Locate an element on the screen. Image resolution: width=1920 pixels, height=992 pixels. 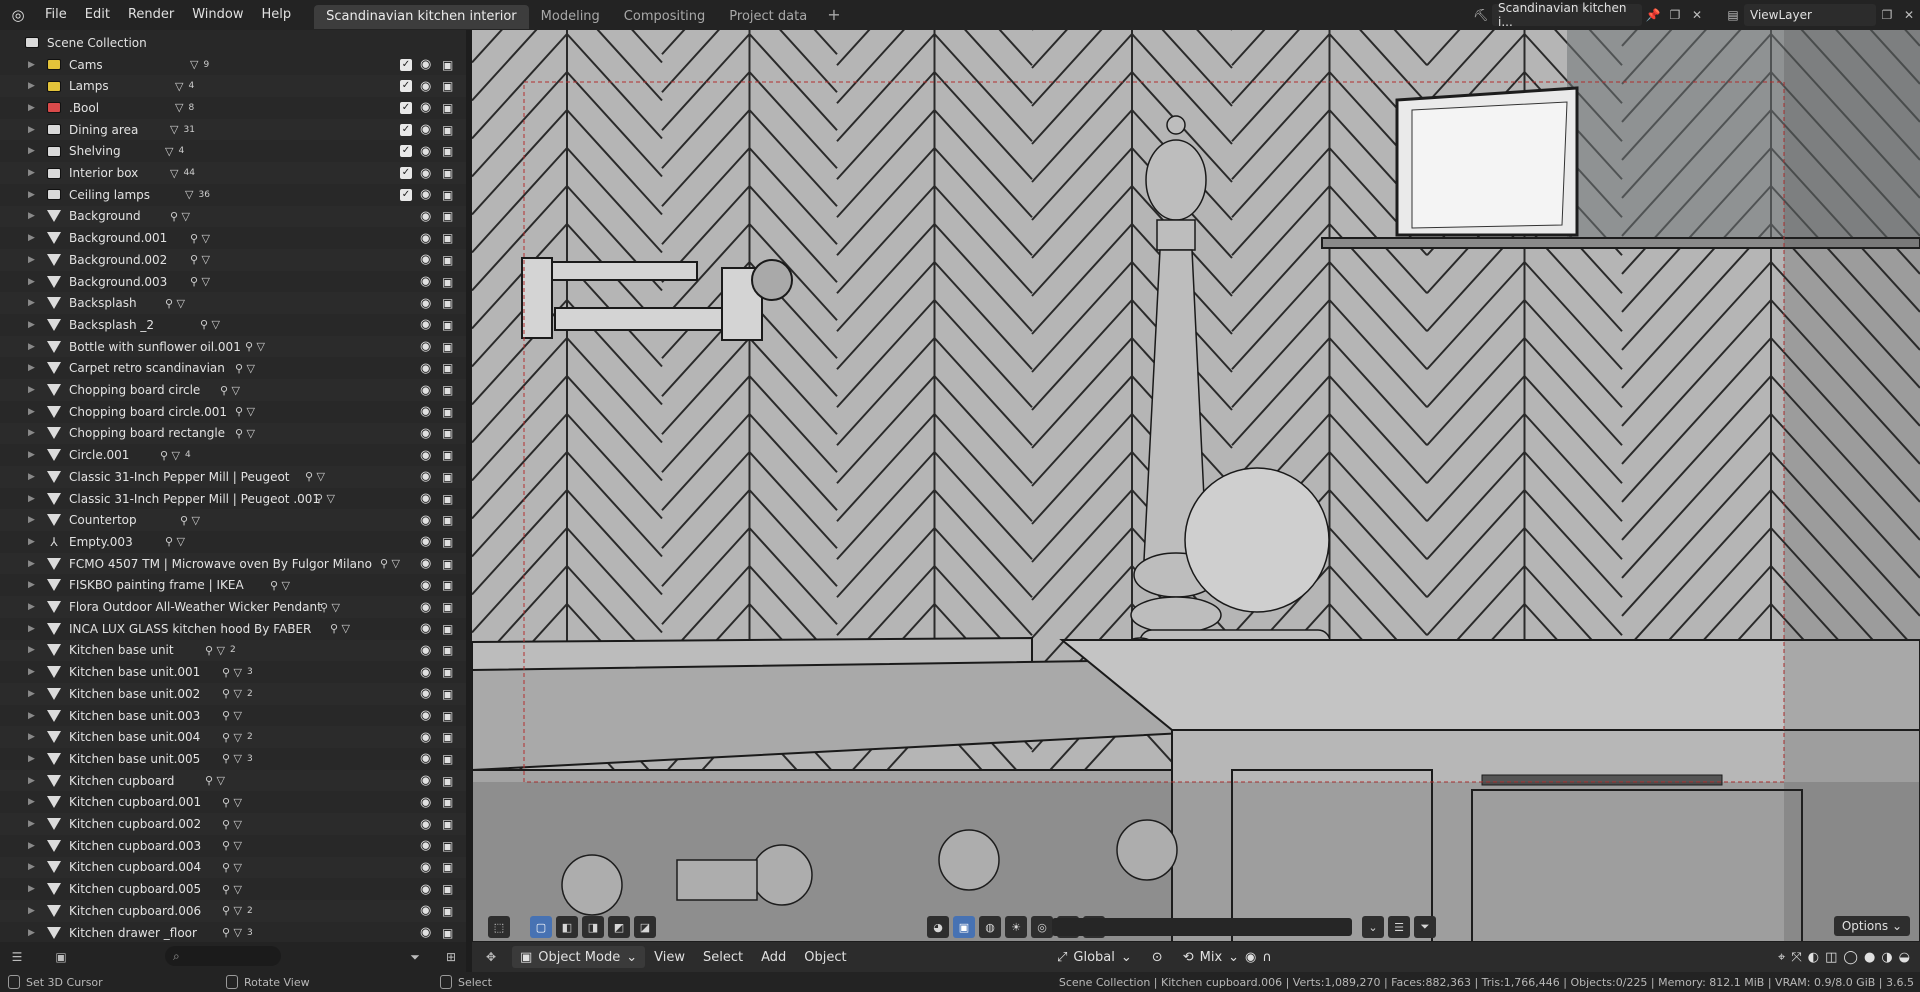
outliner-row: ▶ Backsplash _2 ⚲ ▽ ◉ ▣ is located at coordinates (233, 325).